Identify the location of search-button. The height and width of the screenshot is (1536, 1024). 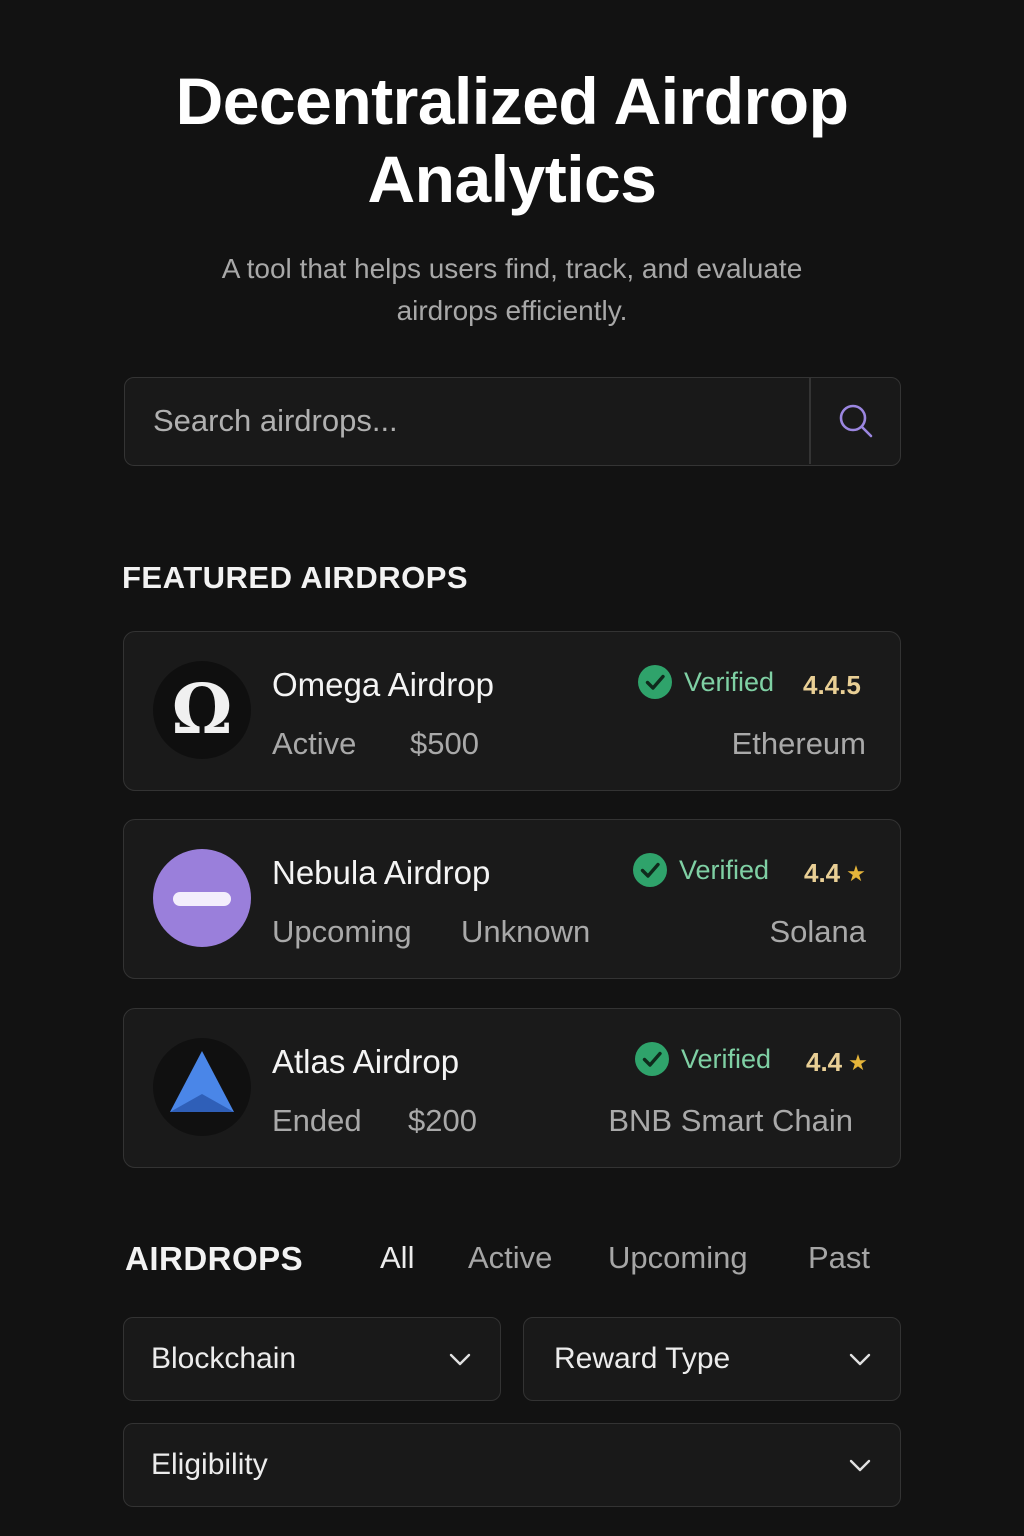
(855, 421).